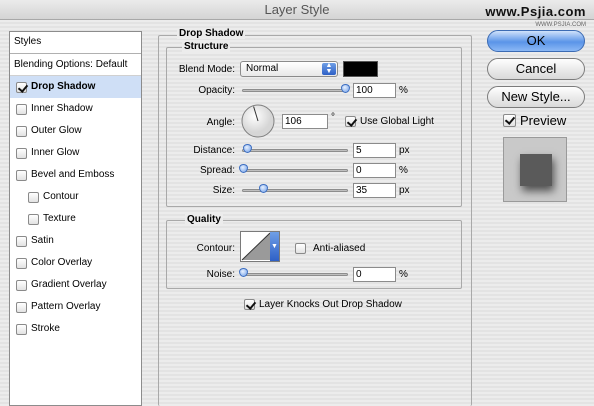  What do you see at coordinates (217, 170) in the screenshot?
I see `spread-label: Spread:` at bounding box center [217, 170].